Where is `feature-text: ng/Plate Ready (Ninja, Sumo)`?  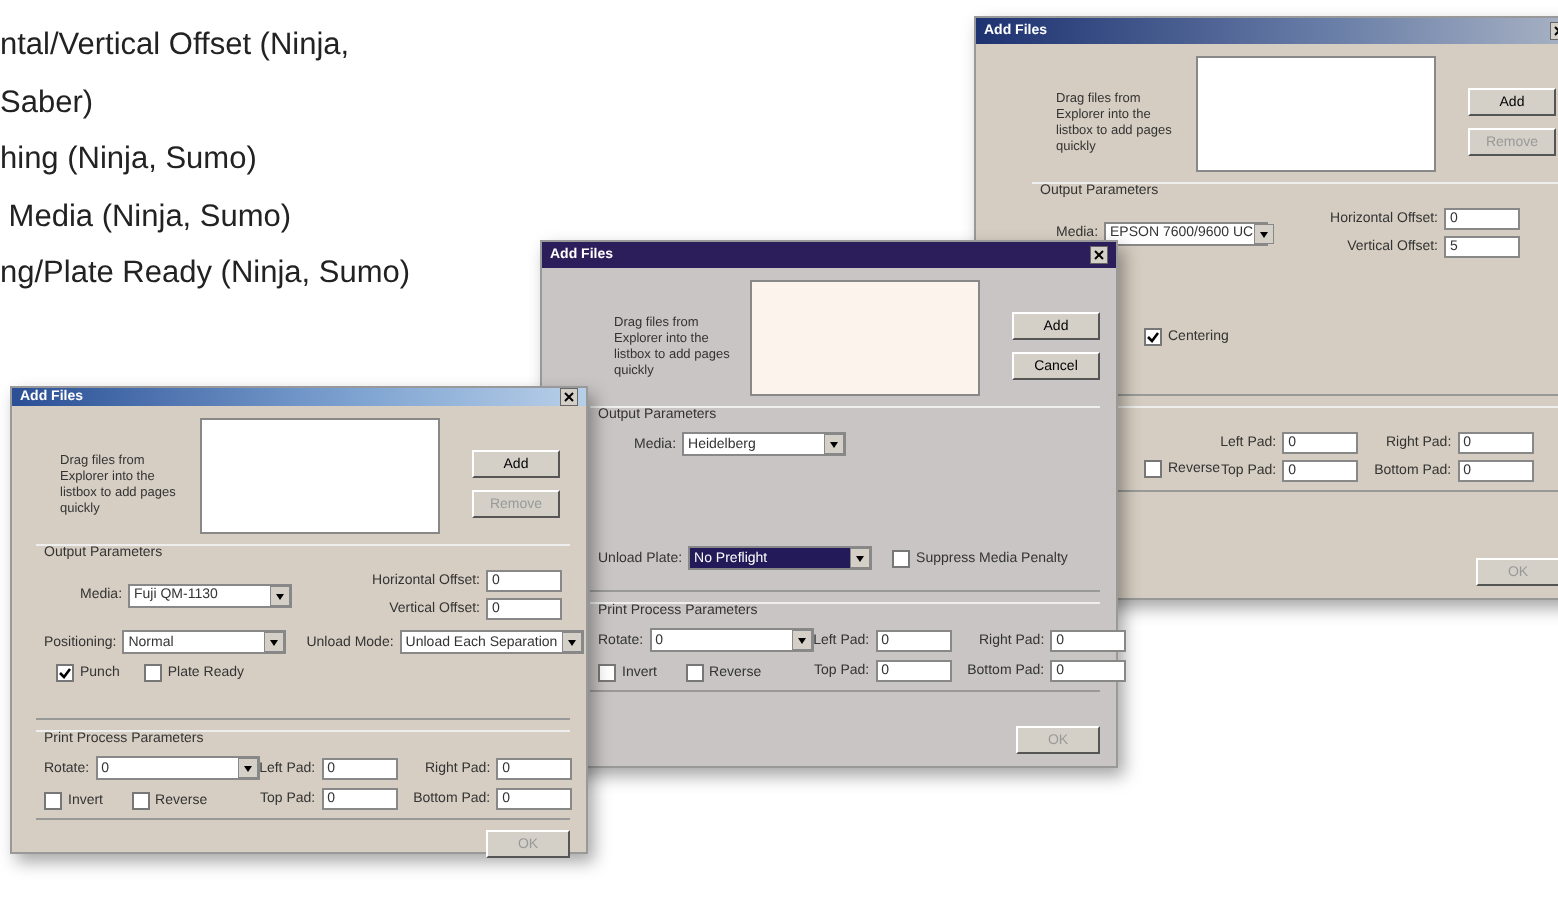
feature-text: ng/Plate Ready (Ninja, Sumo) is located at coordinates (205, 274).